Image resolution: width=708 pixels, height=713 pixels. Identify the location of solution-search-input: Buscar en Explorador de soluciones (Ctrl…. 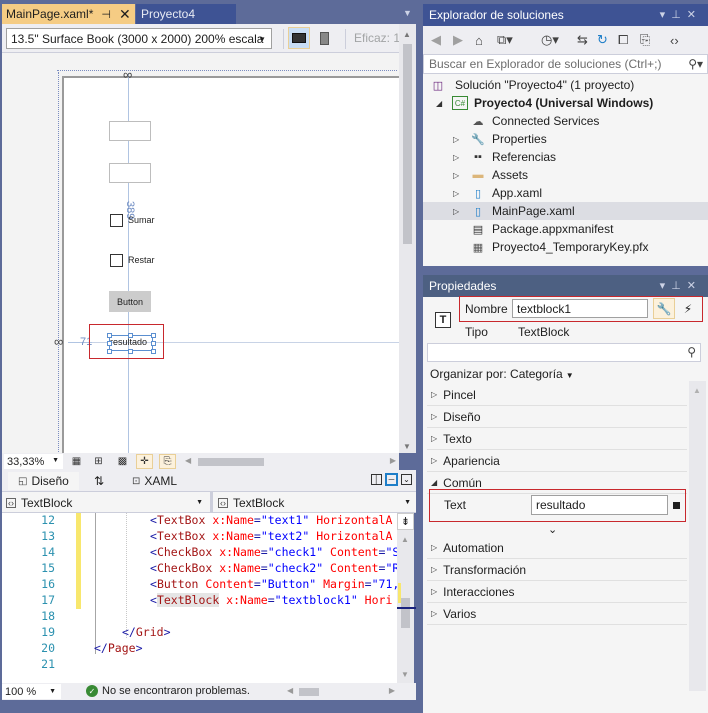
(565, 64).